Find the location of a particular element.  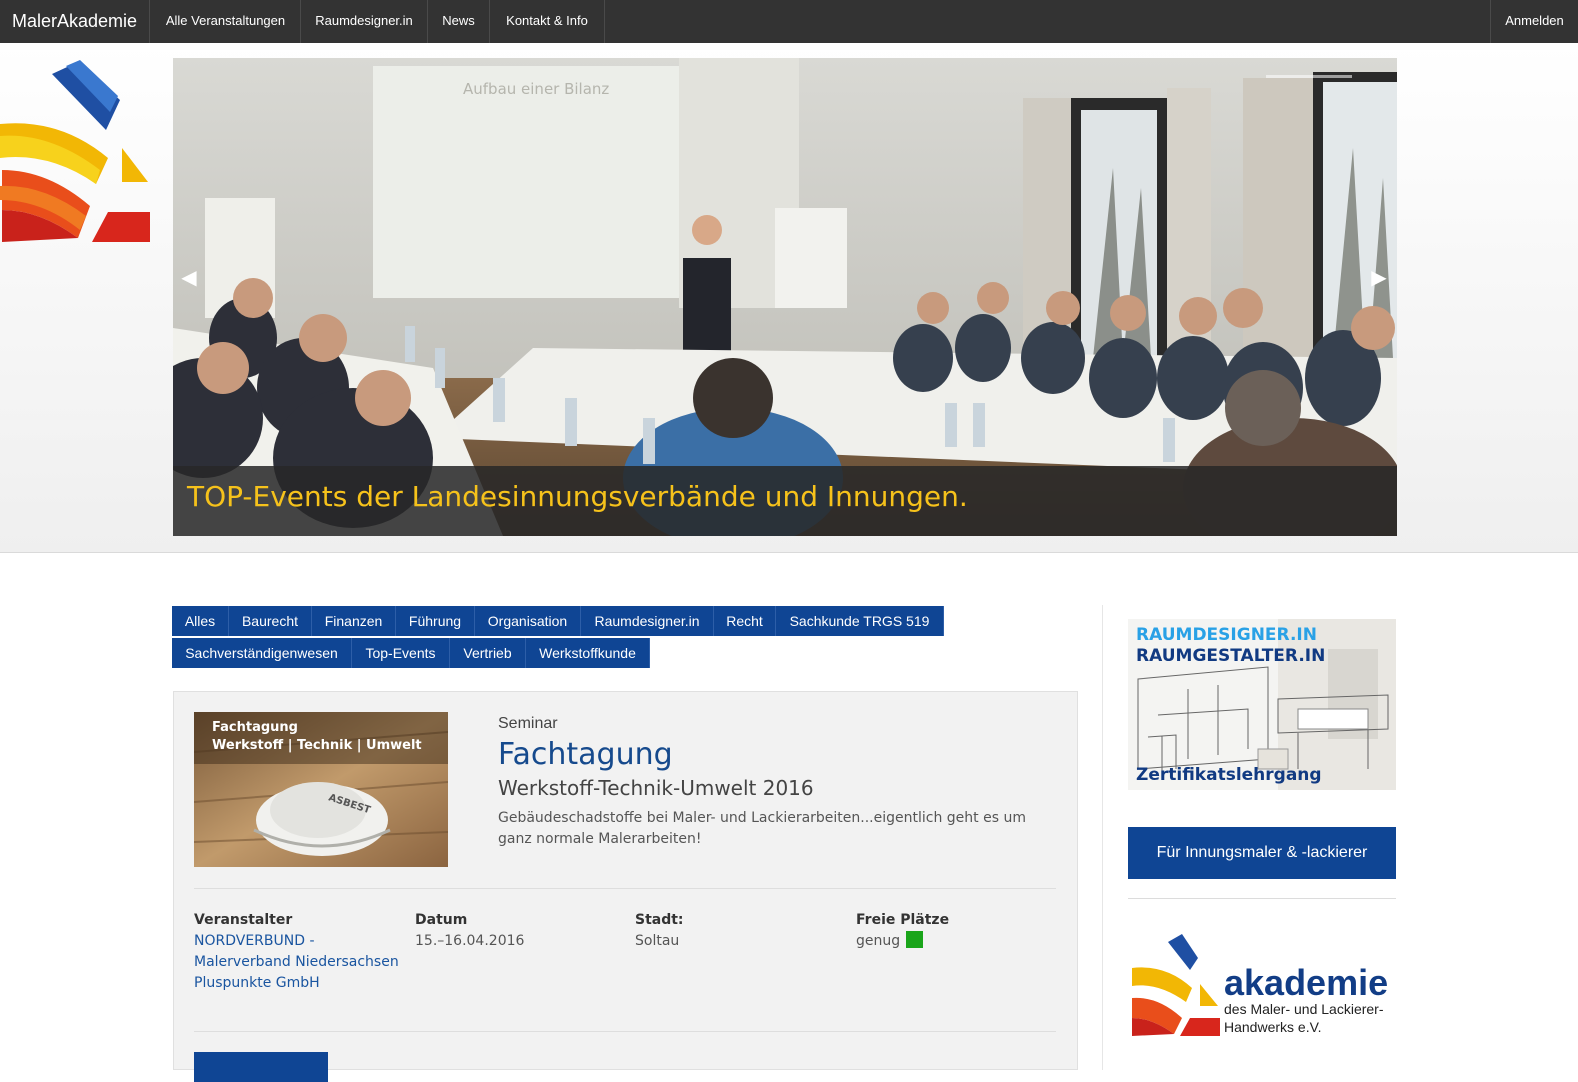

filter-tag-fuehrung: Führung is located at coordinates (435, 621).